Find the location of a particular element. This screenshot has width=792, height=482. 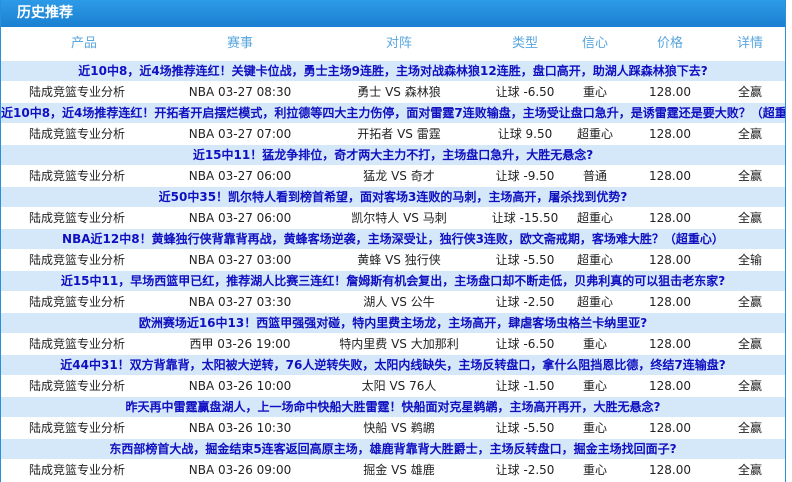

headline-link: 近15中11！猛龙争排位，奇才两大主力不打，主场盘口急升，大胜无悬念? is located at coordinates (393, 155).